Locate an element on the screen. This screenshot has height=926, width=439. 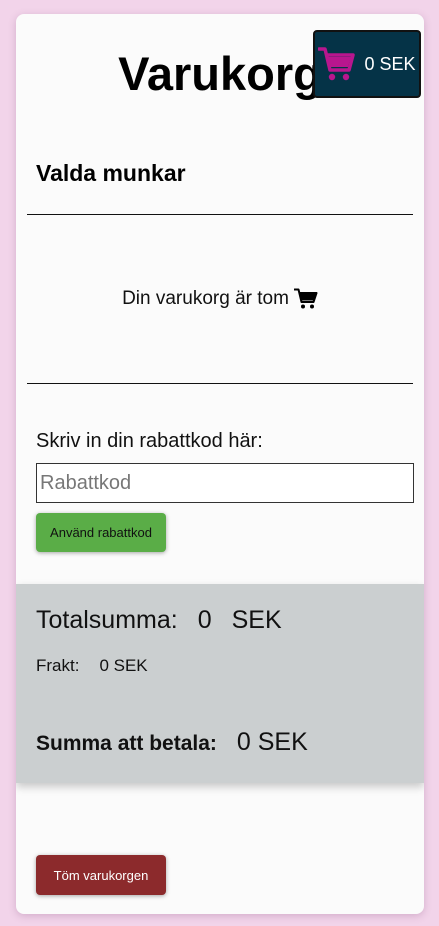
apply-discount-button: Använd rabattkod is located at coordinates (101, 532).